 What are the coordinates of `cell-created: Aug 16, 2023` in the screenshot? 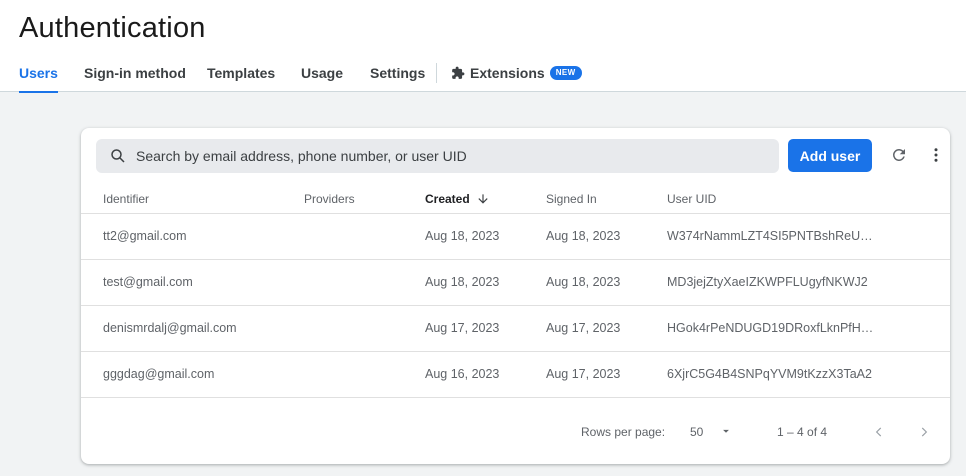 It's located at (462, 374).